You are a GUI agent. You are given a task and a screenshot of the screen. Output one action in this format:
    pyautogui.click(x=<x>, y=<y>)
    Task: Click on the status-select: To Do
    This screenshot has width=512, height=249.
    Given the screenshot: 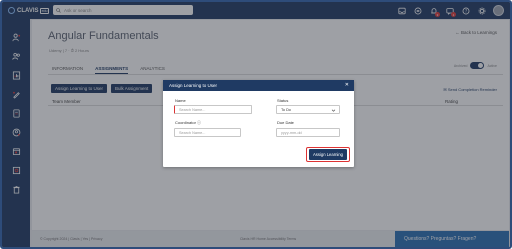 What is the action you would take?
    pyautogui.click(x=308, y=109)
    